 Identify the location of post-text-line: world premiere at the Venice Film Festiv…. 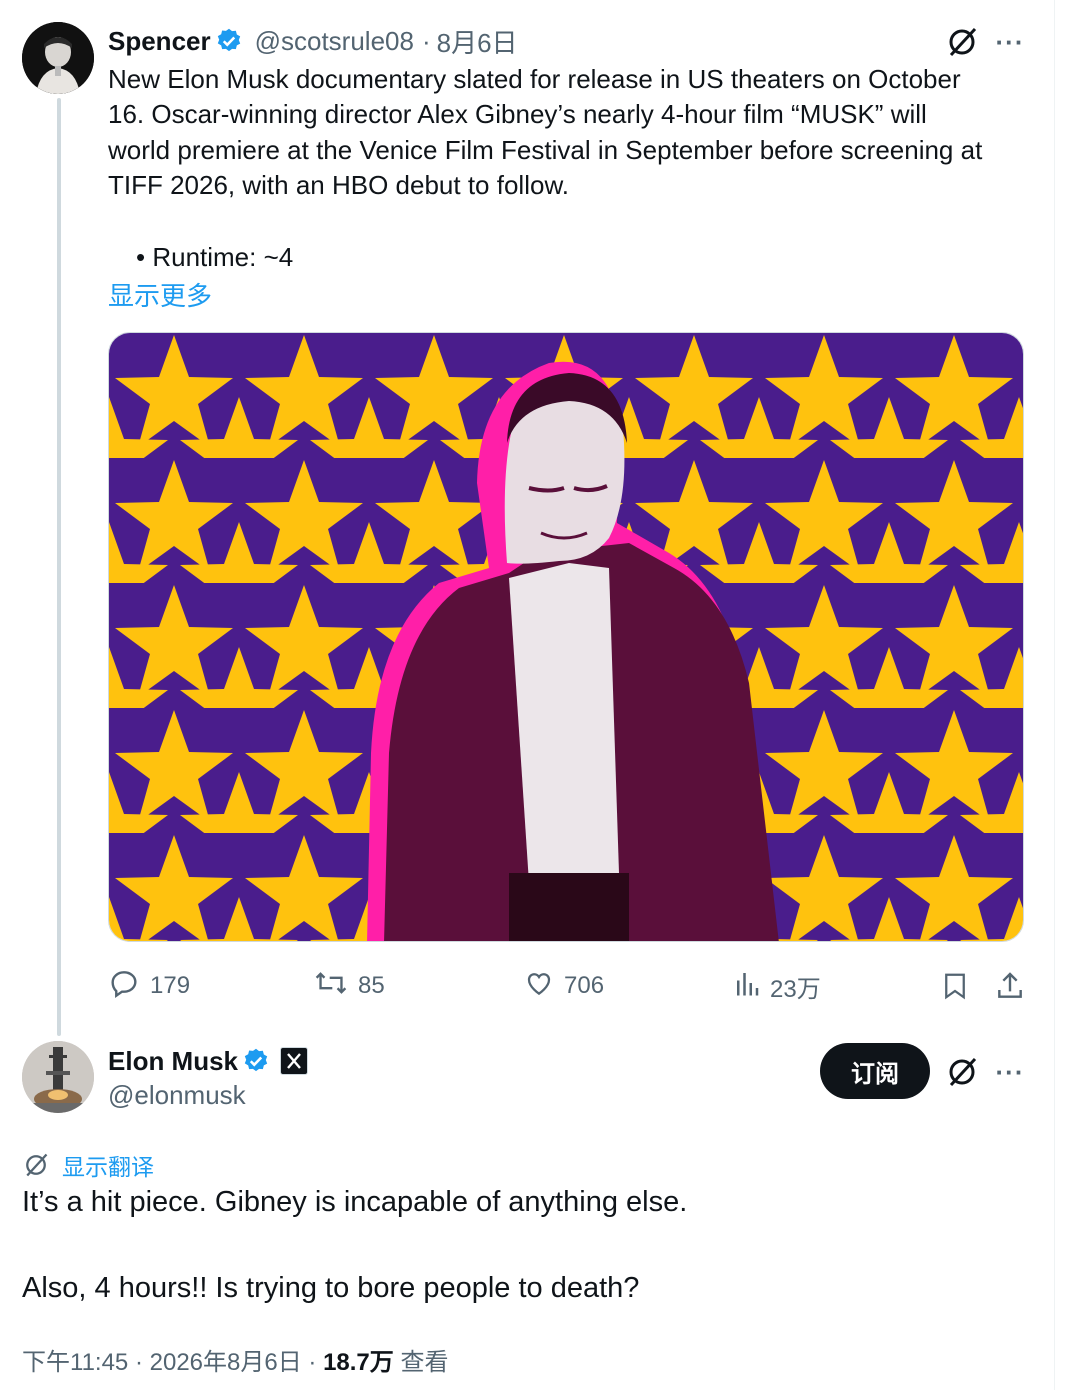
(545, 149).